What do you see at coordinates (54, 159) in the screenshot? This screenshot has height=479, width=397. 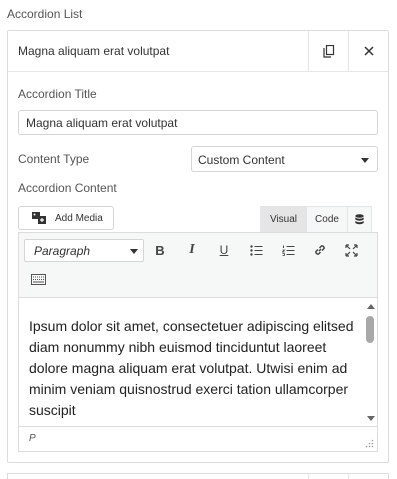 I see `content-type-label: Content Type` at bounding box center [54, 159].